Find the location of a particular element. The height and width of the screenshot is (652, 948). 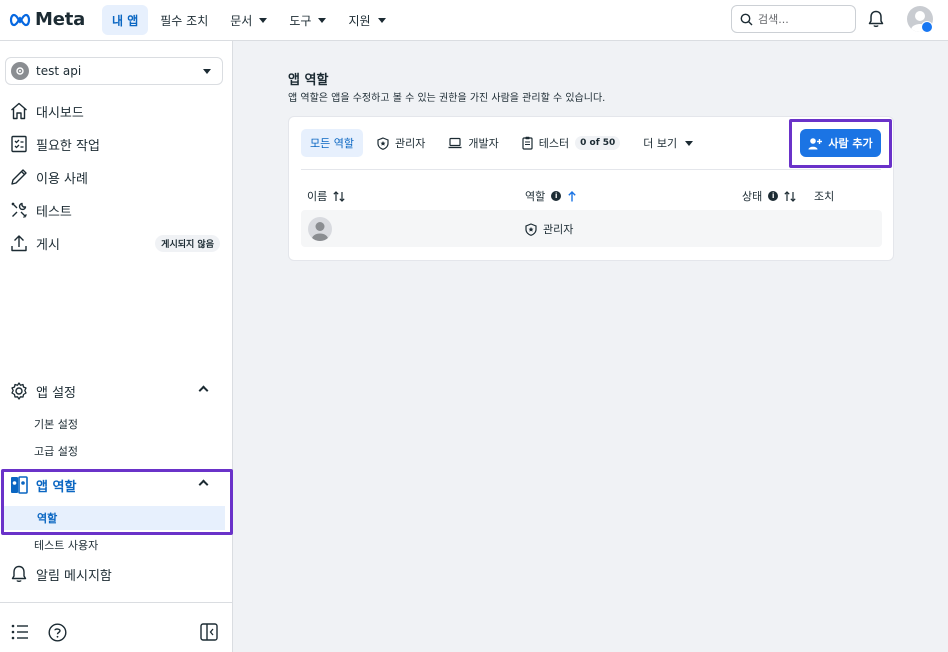

tester-count-badge: 0 of 50 is located at coordinates (598, 143).